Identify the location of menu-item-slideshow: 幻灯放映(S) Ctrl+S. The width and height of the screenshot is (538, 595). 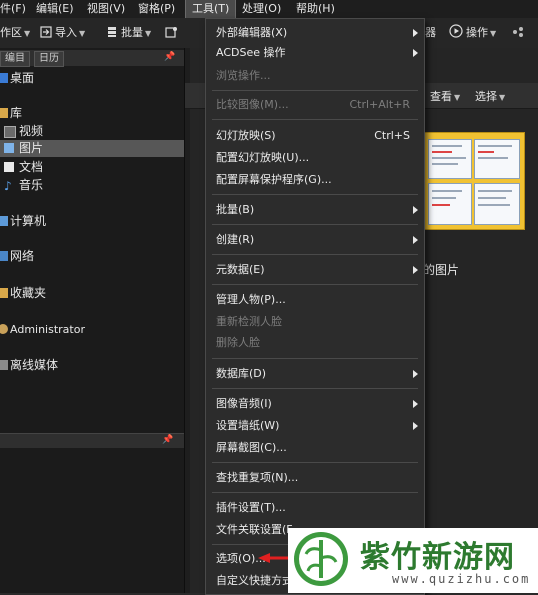
(315, 136).